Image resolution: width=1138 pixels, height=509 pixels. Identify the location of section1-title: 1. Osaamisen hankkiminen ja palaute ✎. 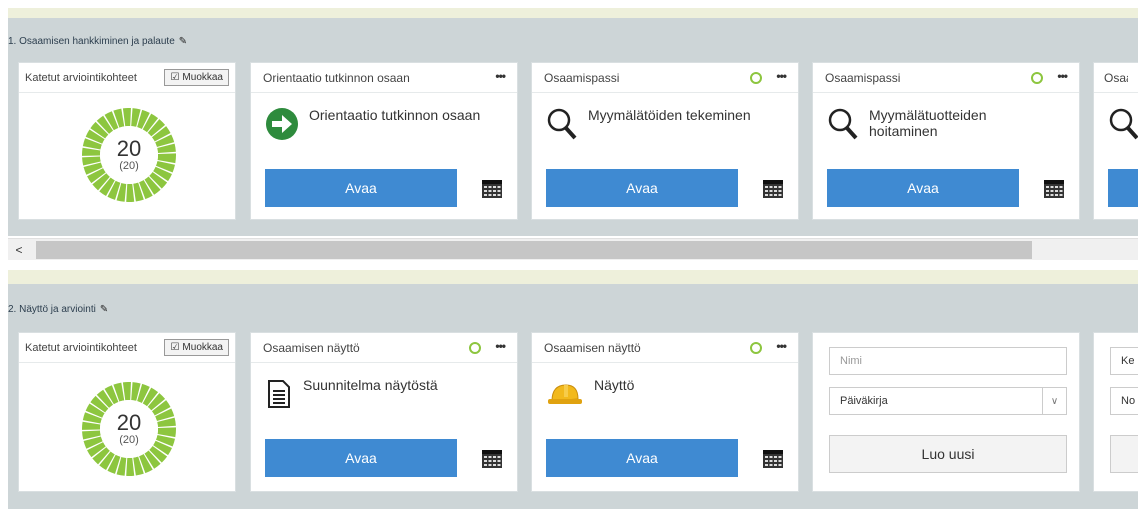
(98, 41).